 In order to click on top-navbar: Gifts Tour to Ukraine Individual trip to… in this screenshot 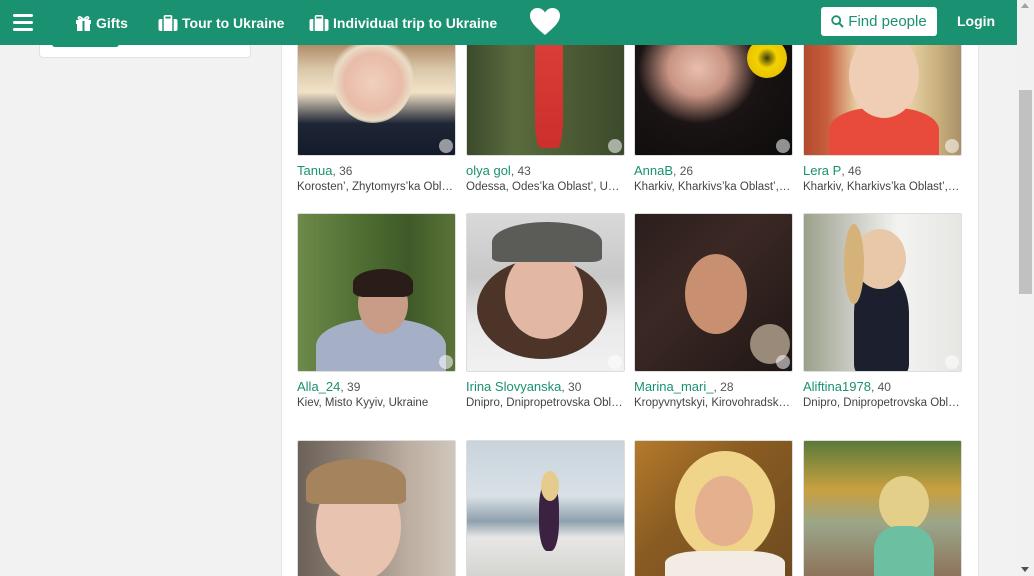, I will do `click(508, 22)`.